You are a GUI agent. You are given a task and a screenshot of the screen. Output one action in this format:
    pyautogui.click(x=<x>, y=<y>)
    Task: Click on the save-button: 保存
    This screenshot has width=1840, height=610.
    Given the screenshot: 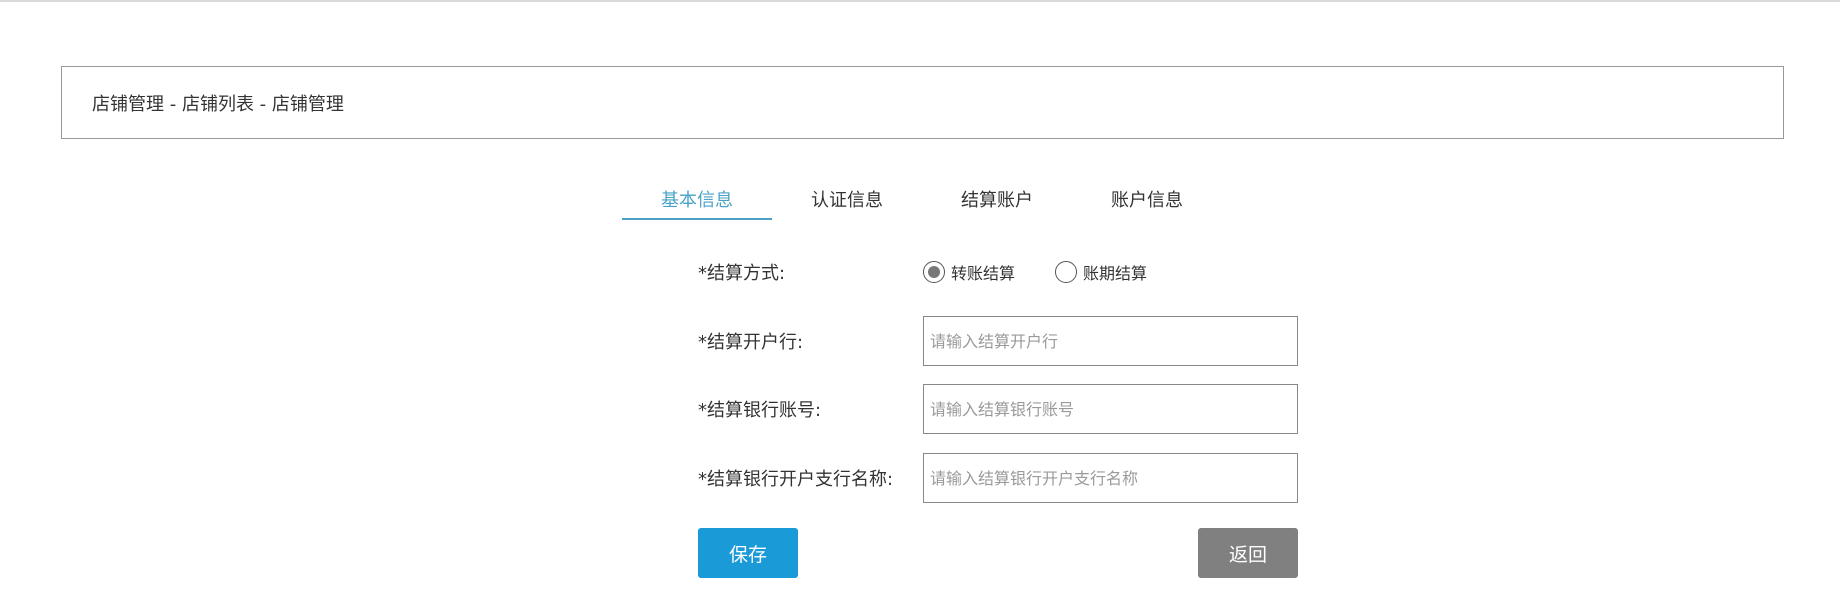 What is the action you would take?
    pyautogui.click(x=748, y=553)
    